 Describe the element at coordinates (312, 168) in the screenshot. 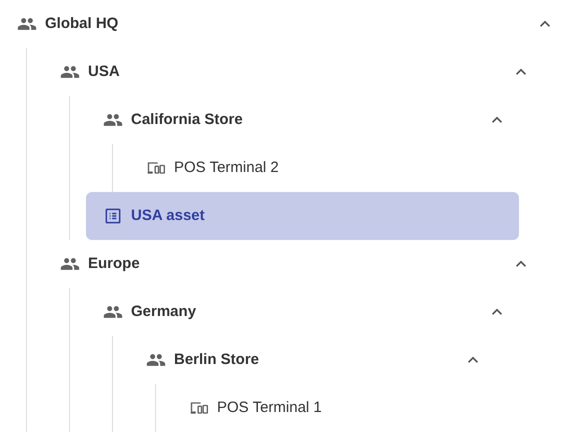

I see `tree-item: POS Terminal 2` at that location.